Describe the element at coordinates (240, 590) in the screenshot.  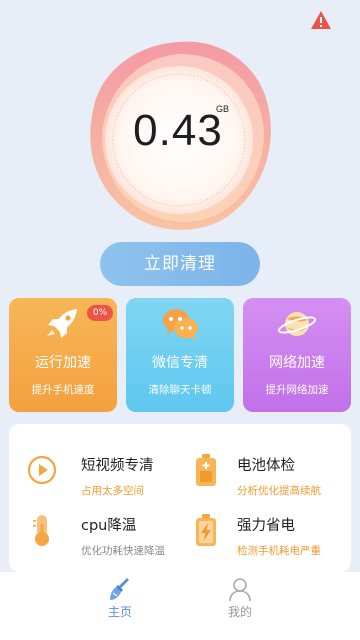
I see `user-icon` at that location.